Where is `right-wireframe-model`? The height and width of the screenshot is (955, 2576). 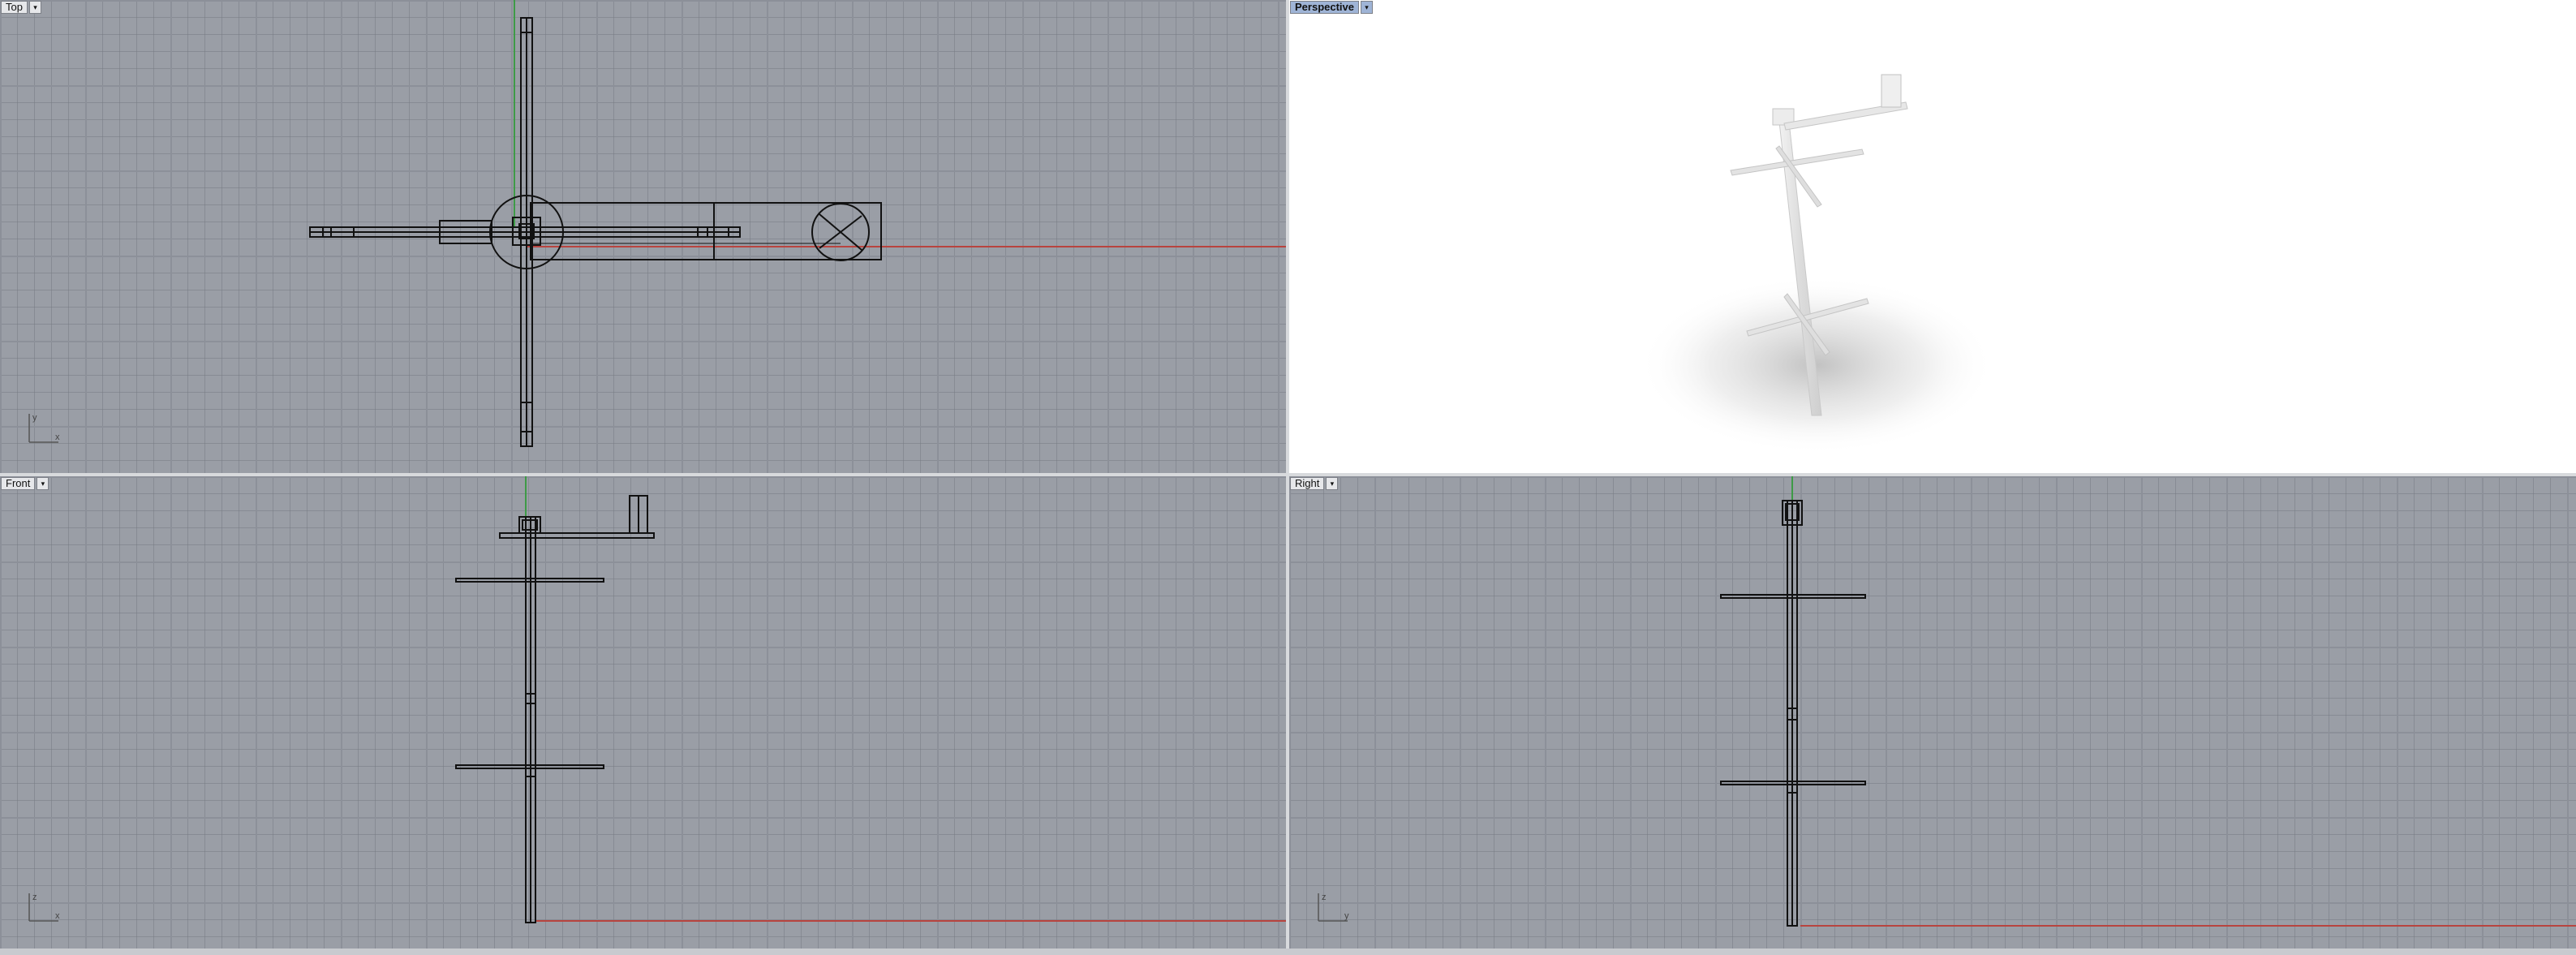 right-wireframe-model is located at coordinates (1793, 713).